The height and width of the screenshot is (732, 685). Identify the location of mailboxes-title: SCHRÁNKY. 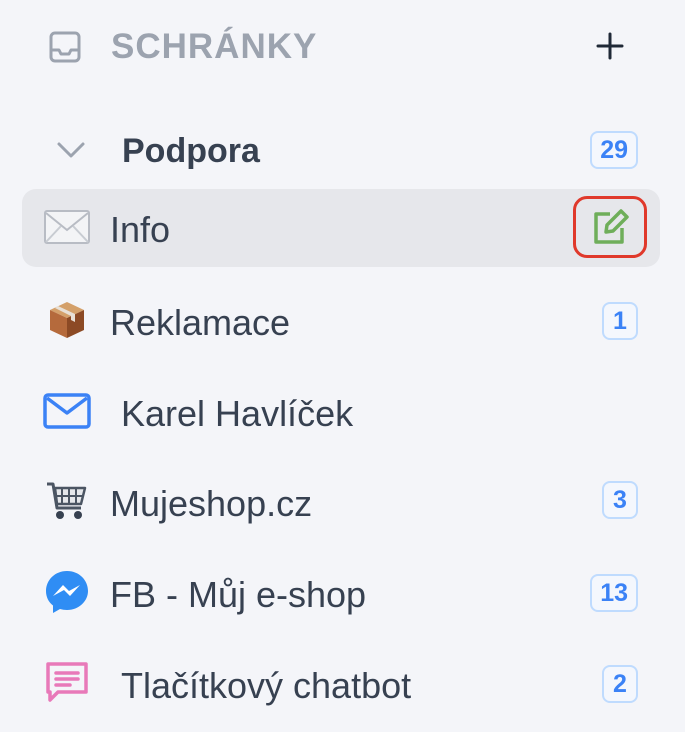
(214, 46).